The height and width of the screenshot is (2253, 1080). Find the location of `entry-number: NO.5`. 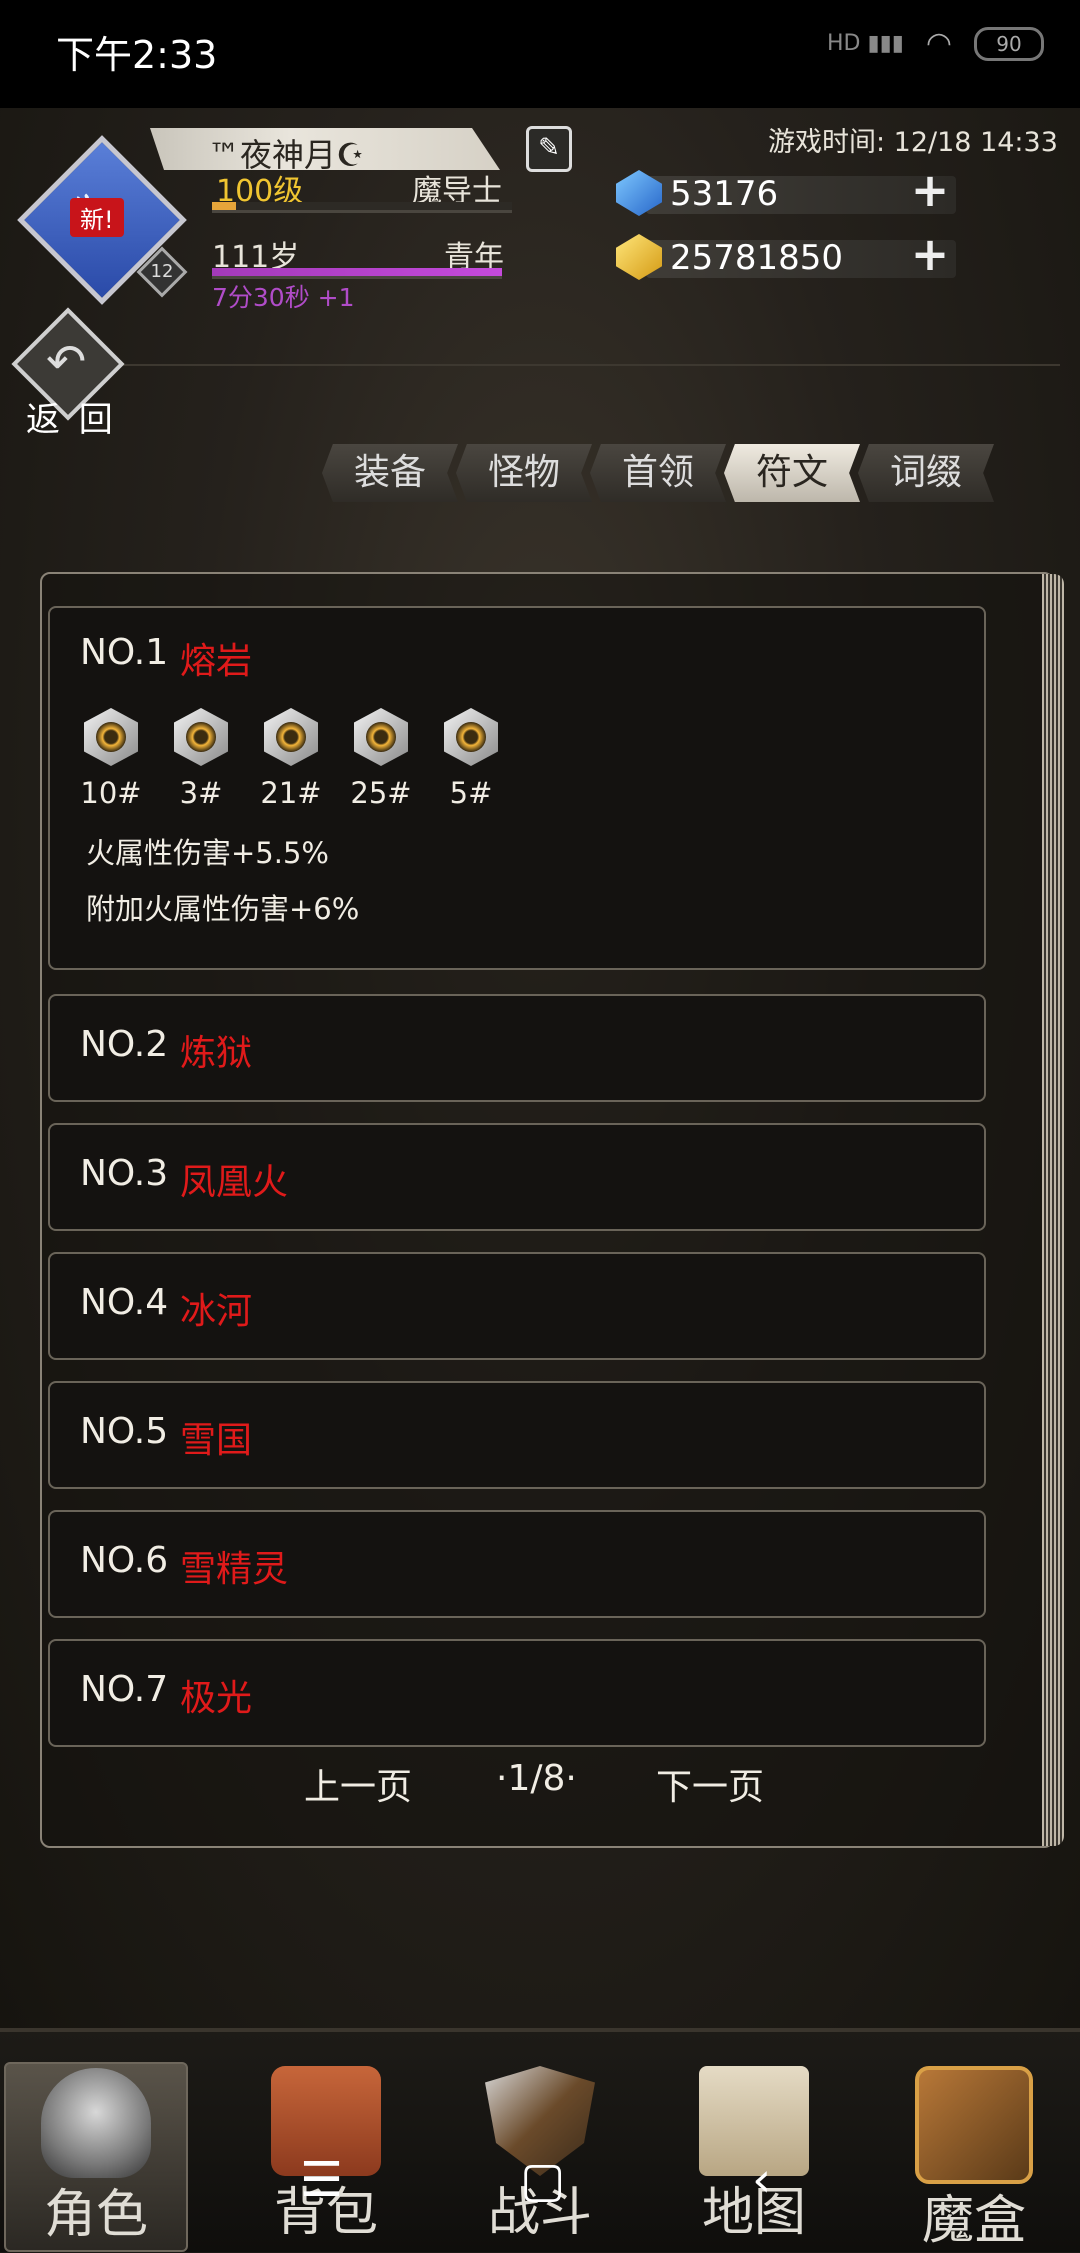

entry-number: NO.5 is located at coordinates (124, 1431).